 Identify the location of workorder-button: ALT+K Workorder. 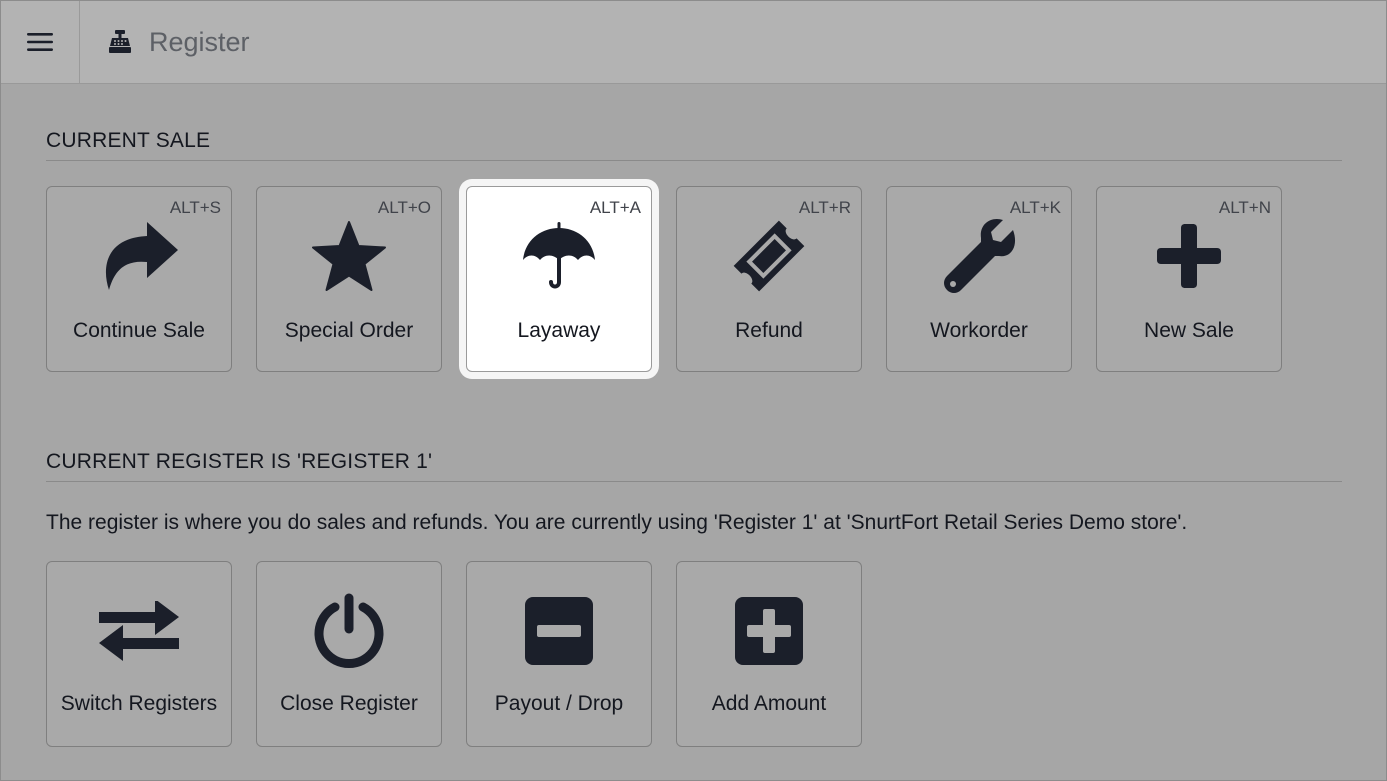
(979, 279).